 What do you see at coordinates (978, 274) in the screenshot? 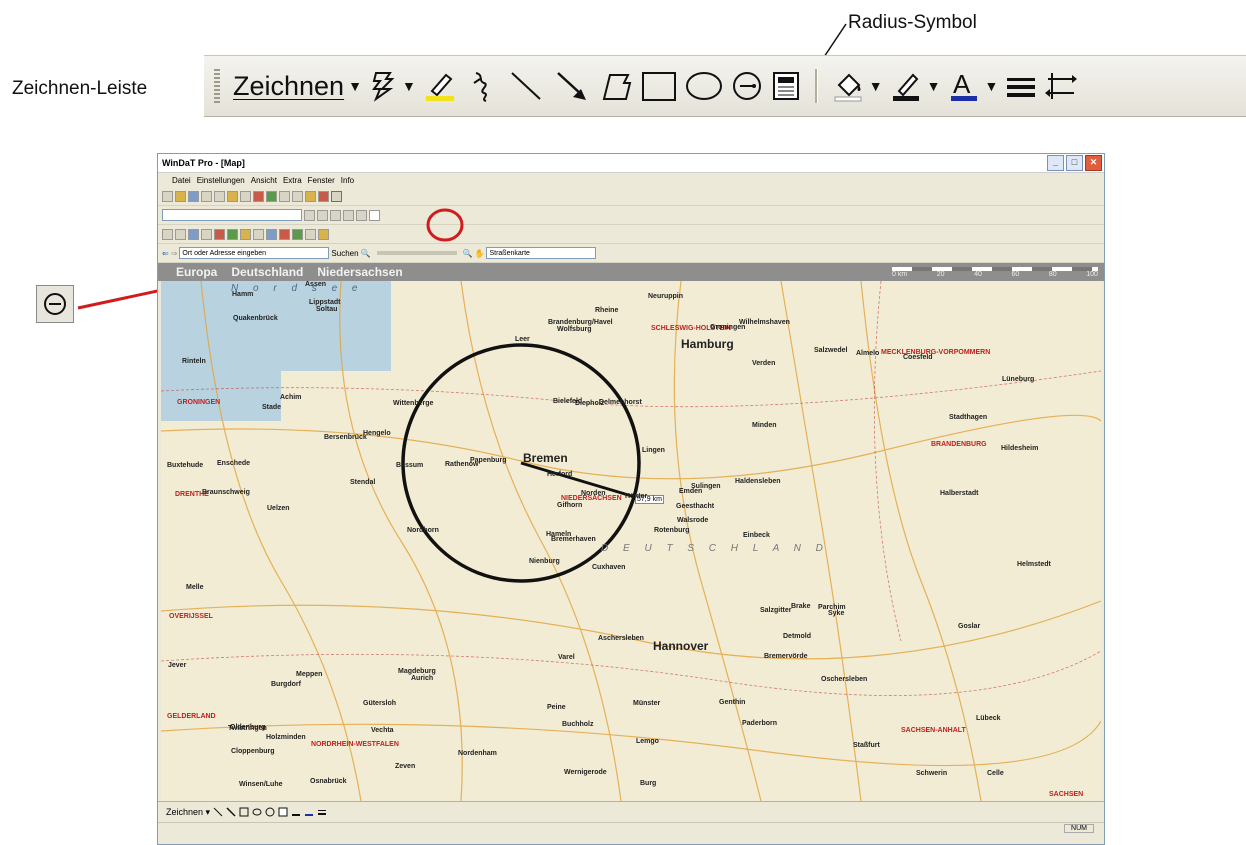
I see `scale-label: 40` at bounding box center [978, 274].